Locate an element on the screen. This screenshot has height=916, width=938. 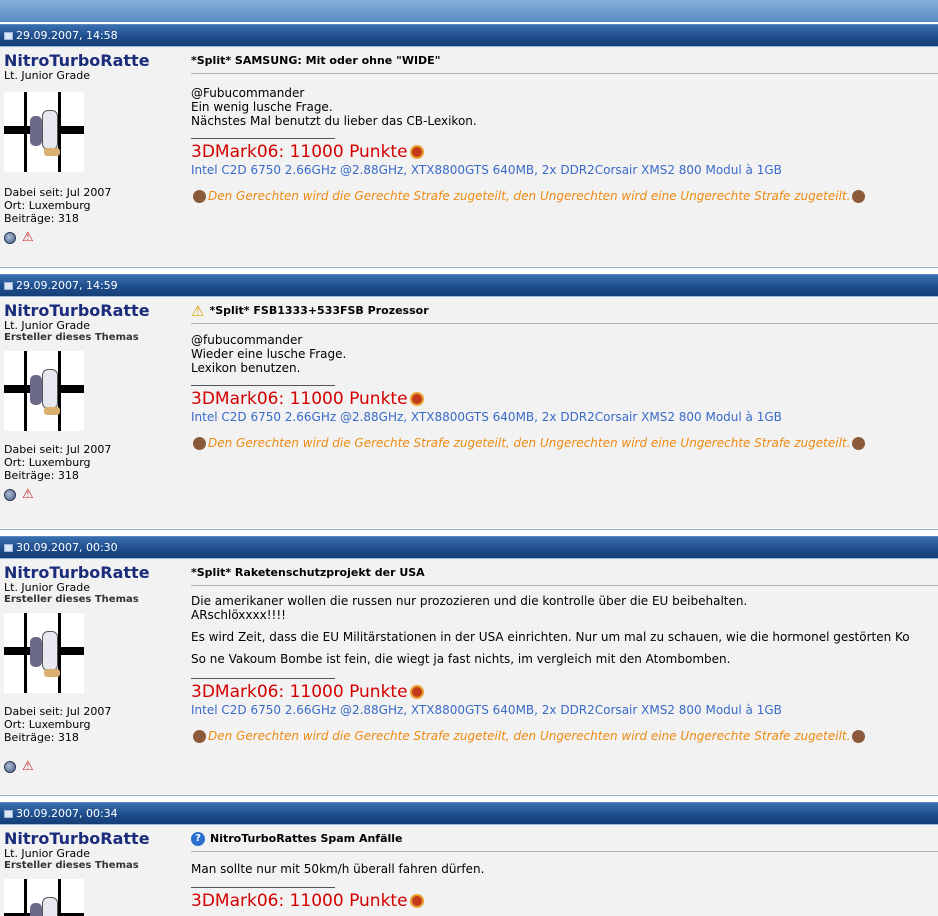
post-date: 30.09.2007, 00:30 is located at coordinates (67, 547).